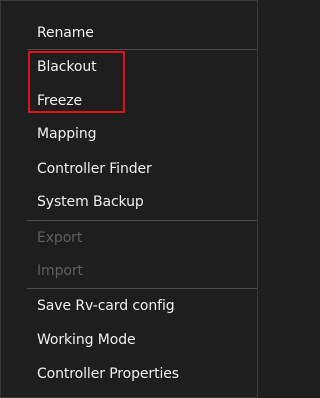  What do you see at coordinates (145, 374) in the screenshot?
I see `menu-item-controller-properties: Controller Properties` at bounding box center [145, 374].